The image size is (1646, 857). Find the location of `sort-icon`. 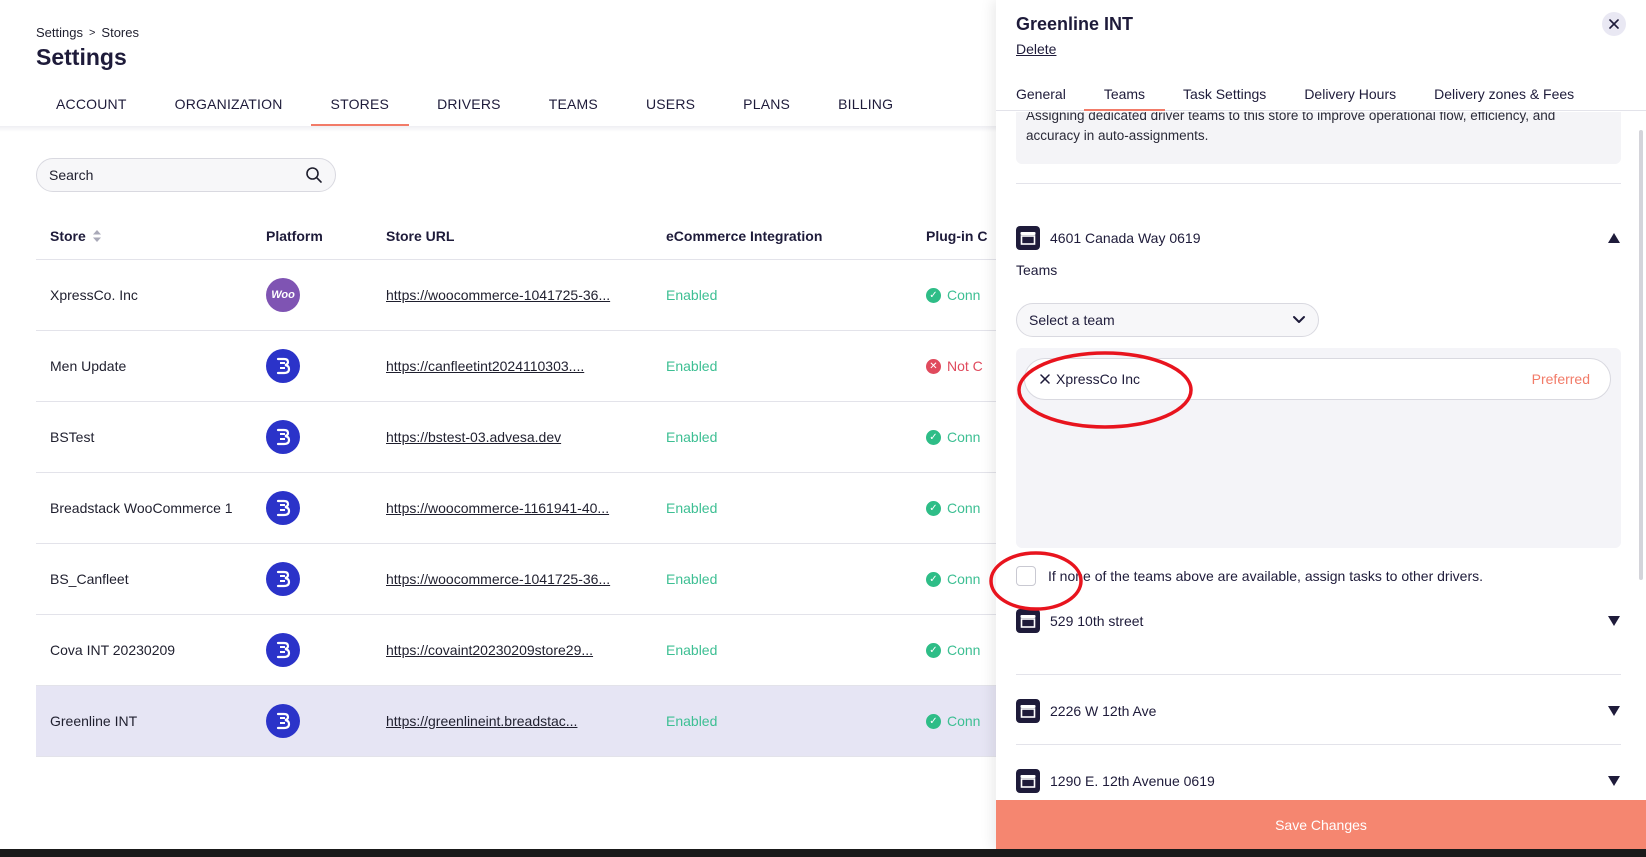

sort-icon is located at coordinates (97, 236).